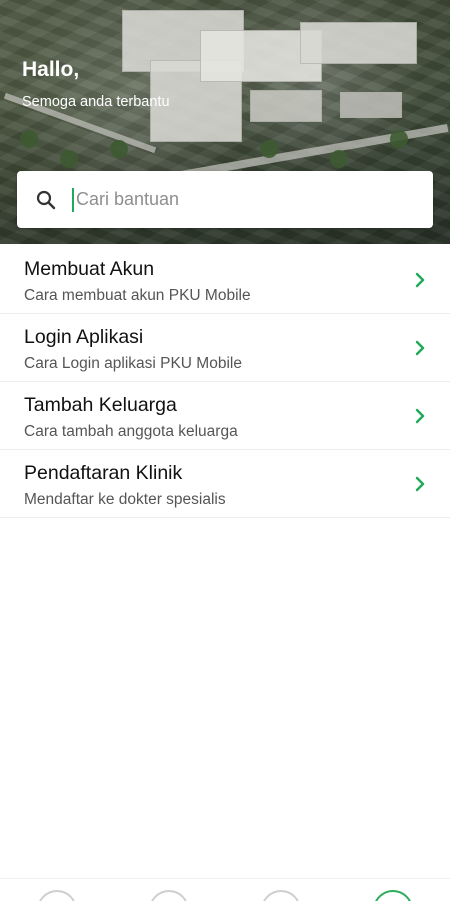  Describe the element at coordinates (131, 431) in the screenshot. I see `help-item-subtitle: Cara tambah anggota keluarga` at that location.